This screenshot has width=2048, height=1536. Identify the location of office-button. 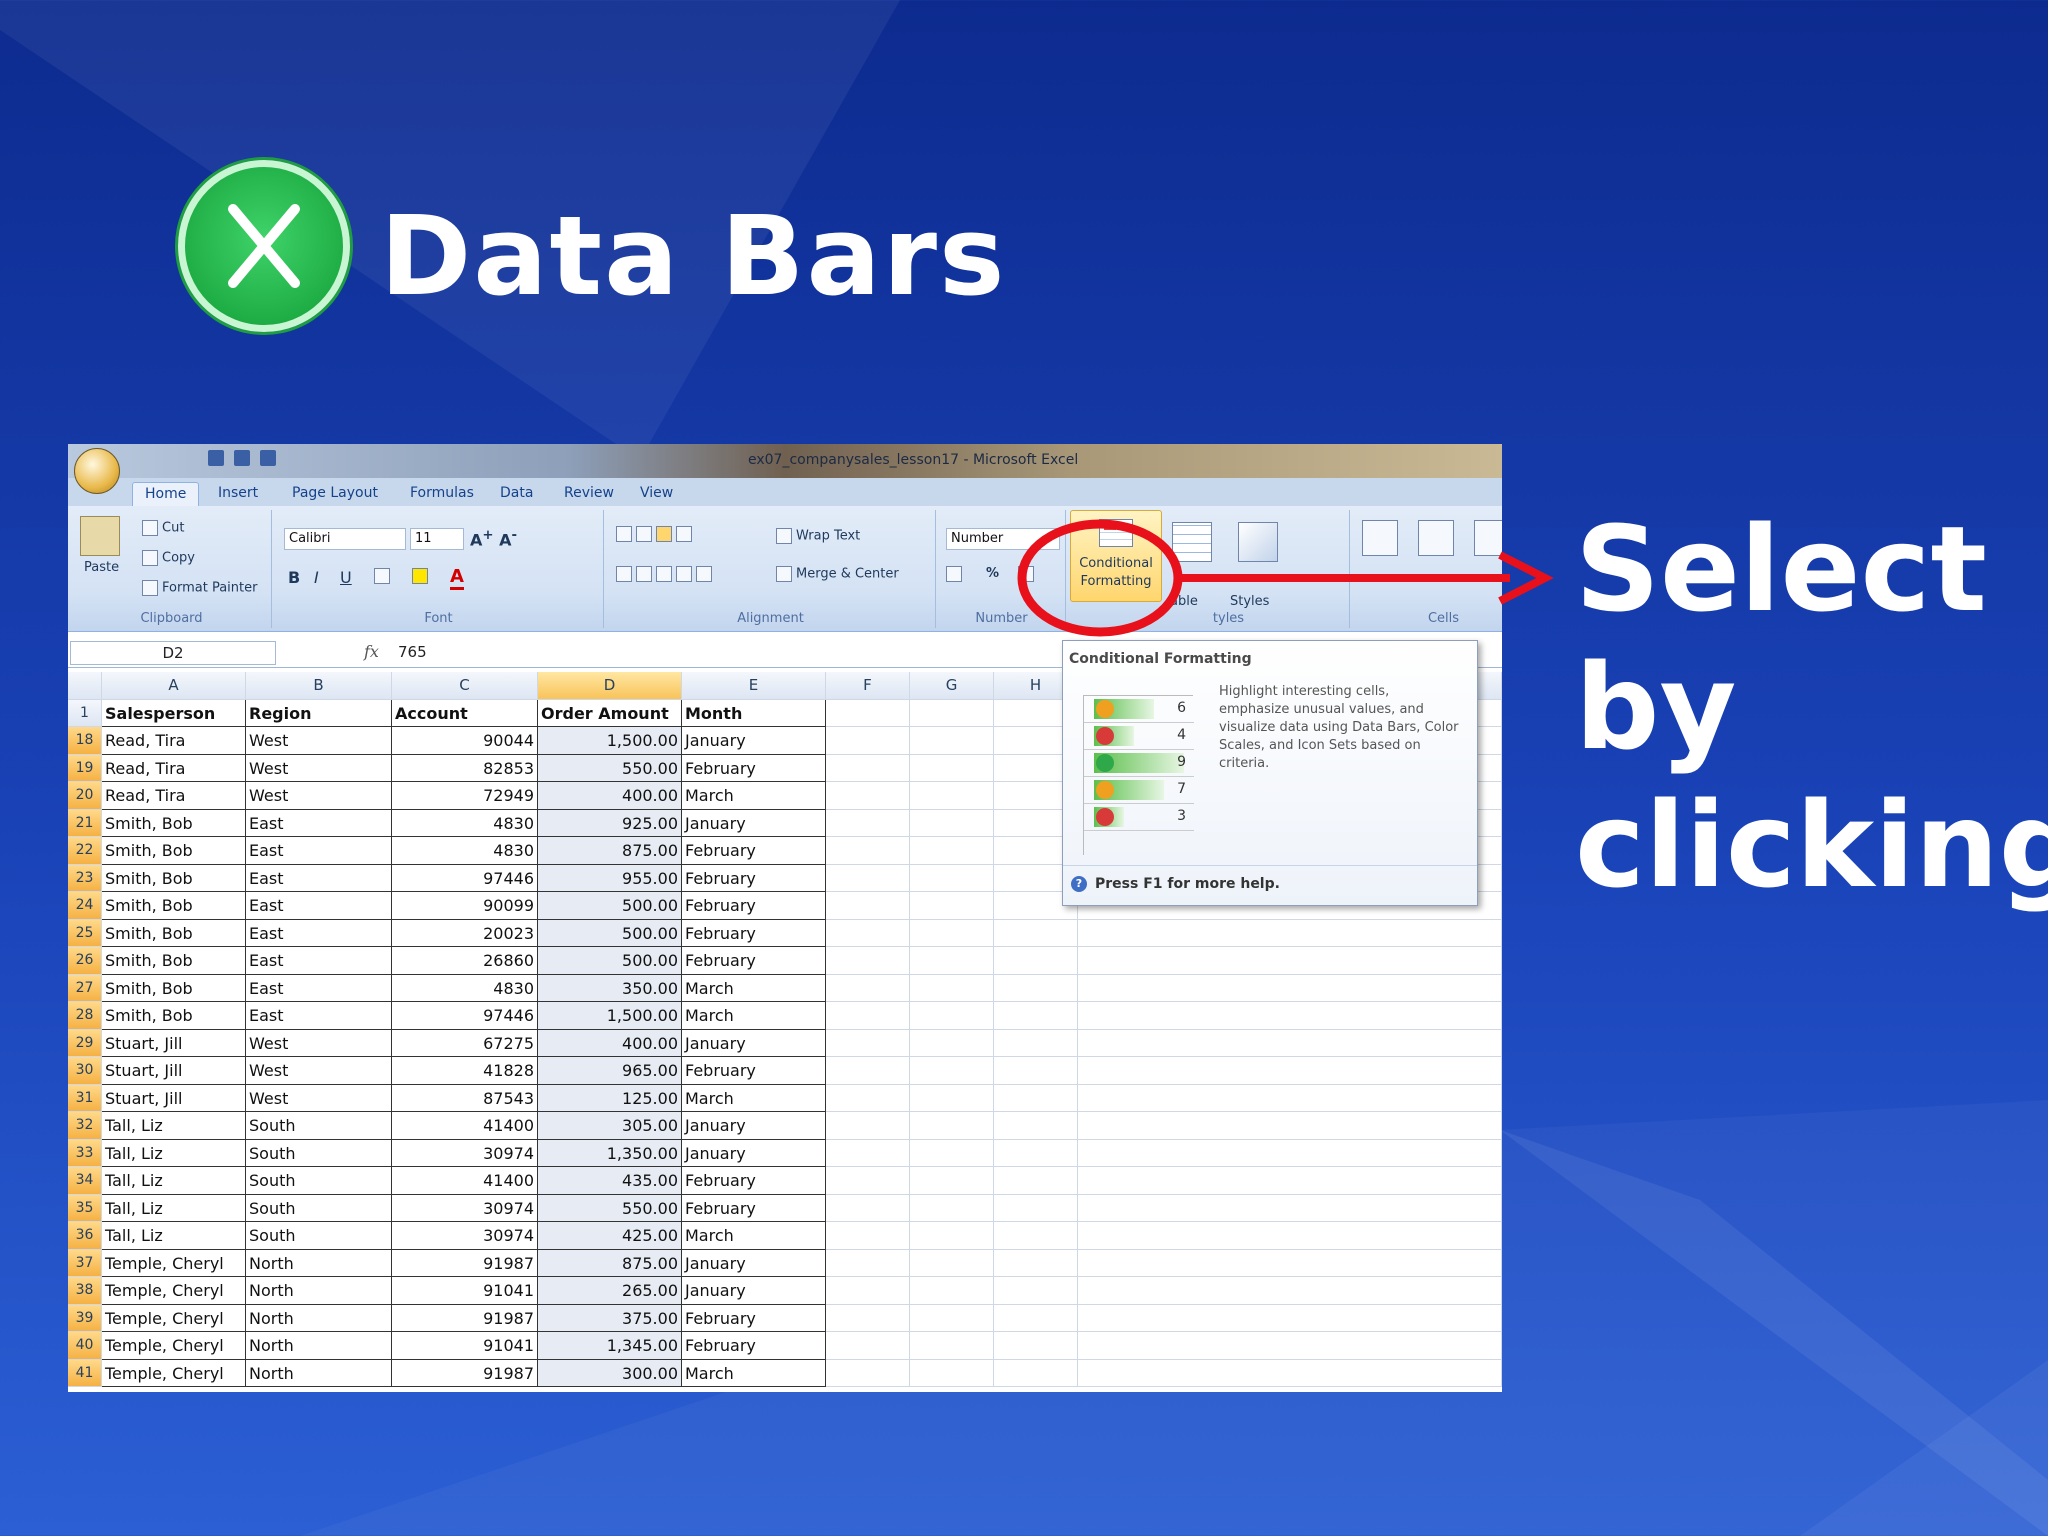
(97, 471).